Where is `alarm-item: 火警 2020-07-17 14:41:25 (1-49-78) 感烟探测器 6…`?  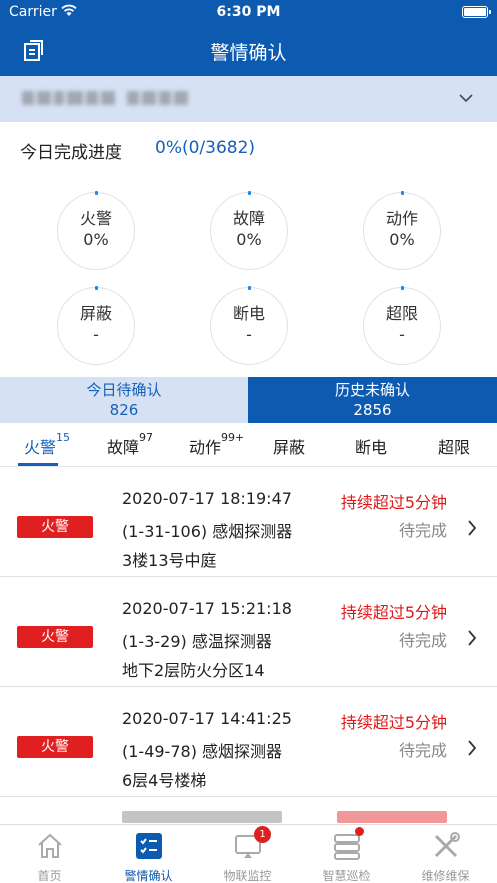 alarm-item: 火警 2020-07-17 14:41:25 (1-49-78) 感烟探测器 6… is located at coordinates (248, 742).